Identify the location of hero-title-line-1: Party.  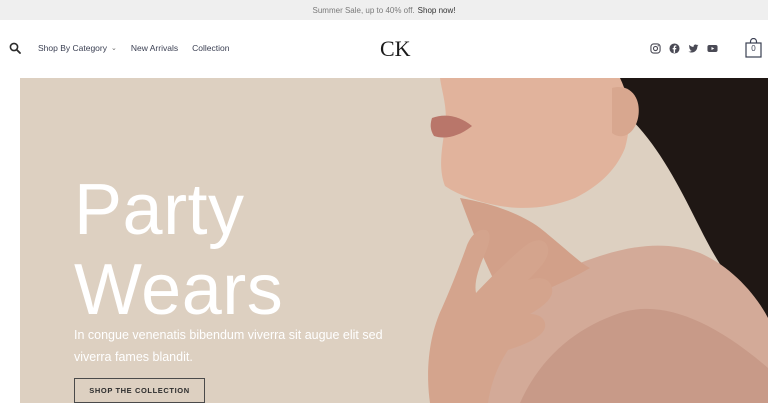
(159, 210).